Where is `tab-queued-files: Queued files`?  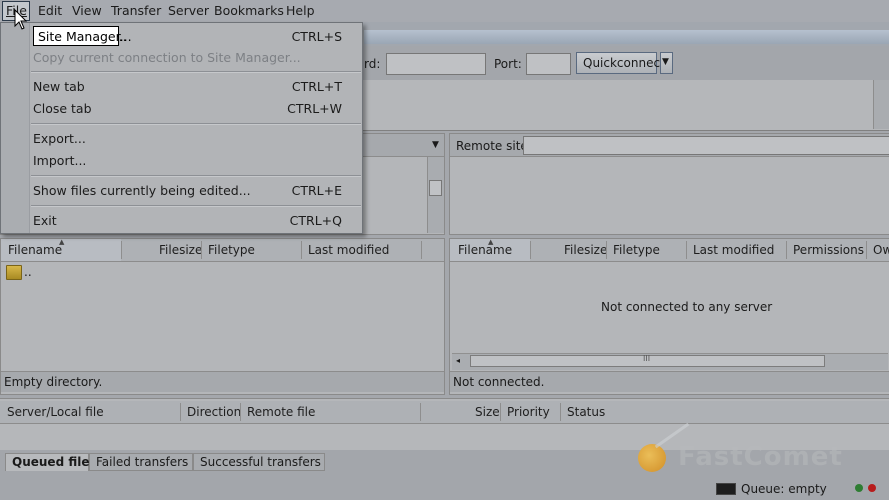
tab-queued-files: Queued files is located at coordinates (51, 462).